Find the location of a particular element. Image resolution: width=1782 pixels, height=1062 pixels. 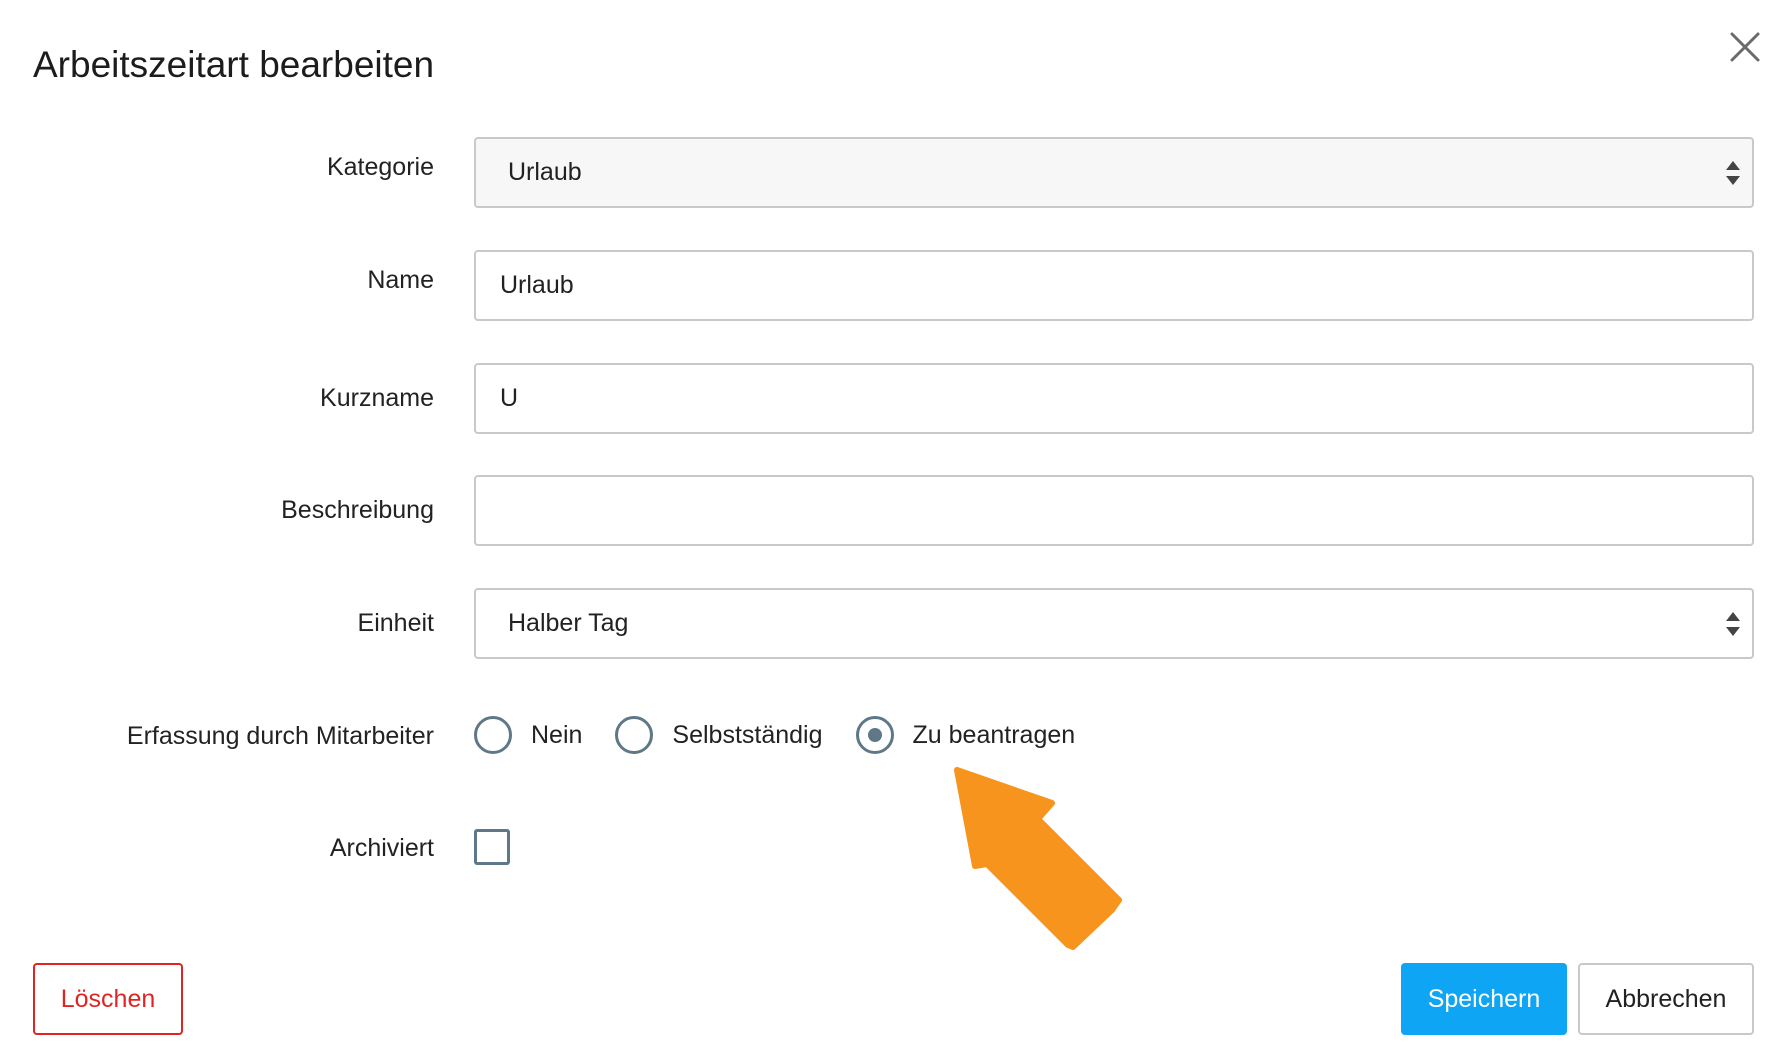

close-button is located at coordinates (1745, 47).